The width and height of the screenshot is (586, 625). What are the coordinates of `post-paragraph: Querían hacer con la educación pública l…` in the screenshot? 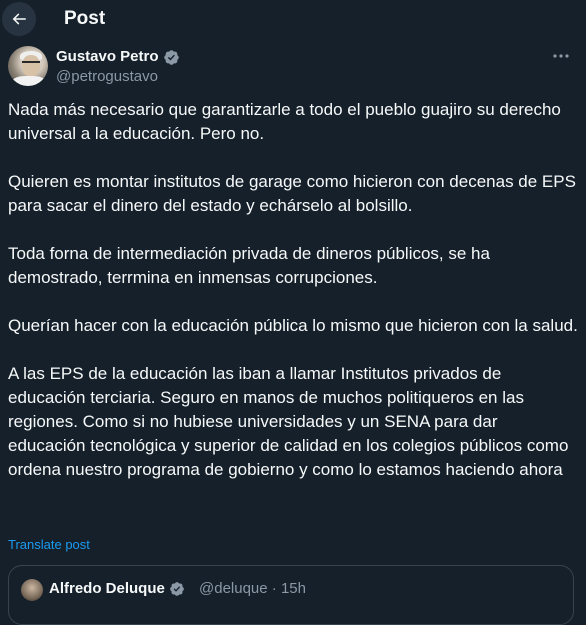 It's located at (293, 325).